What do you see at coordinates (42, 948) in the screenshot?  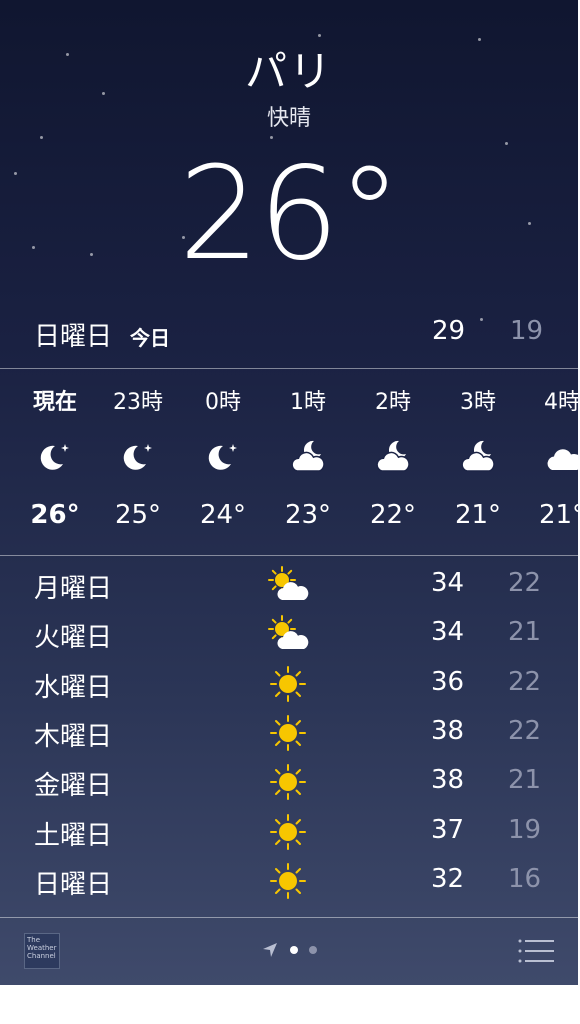 I see `logo-text: The Weather Channel` at bounding box center [42, 948].